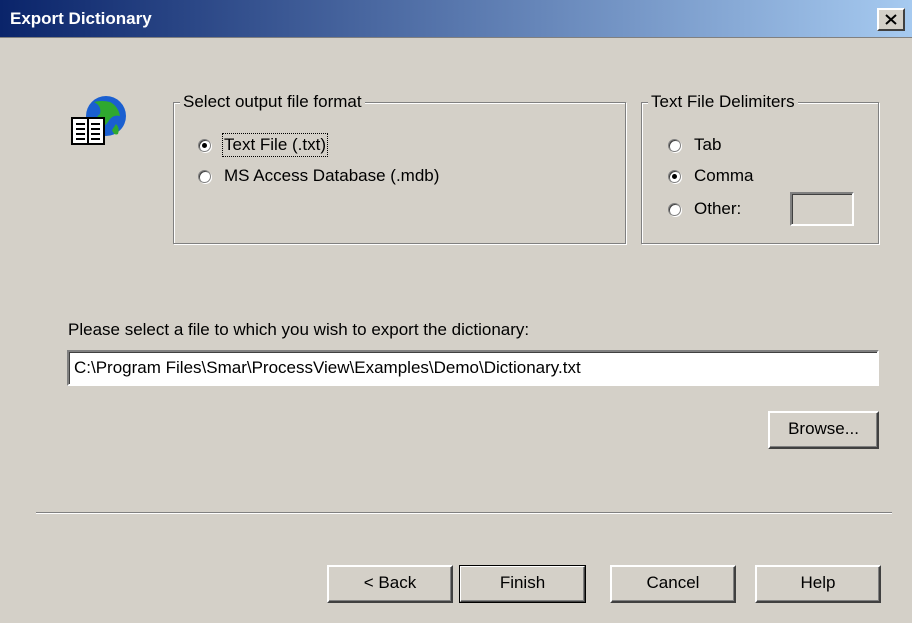 This screenshot has width=912, height=623. I want to click on radio-ms-access: MS Access Database (.mdb), so click(318, 176).